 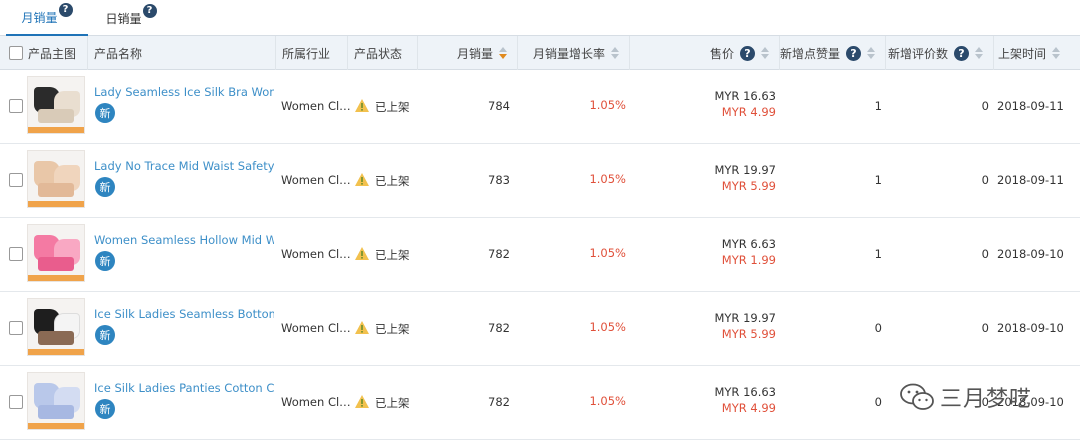 I want to click on sort-desc-icon, so click(x=503, y=53).